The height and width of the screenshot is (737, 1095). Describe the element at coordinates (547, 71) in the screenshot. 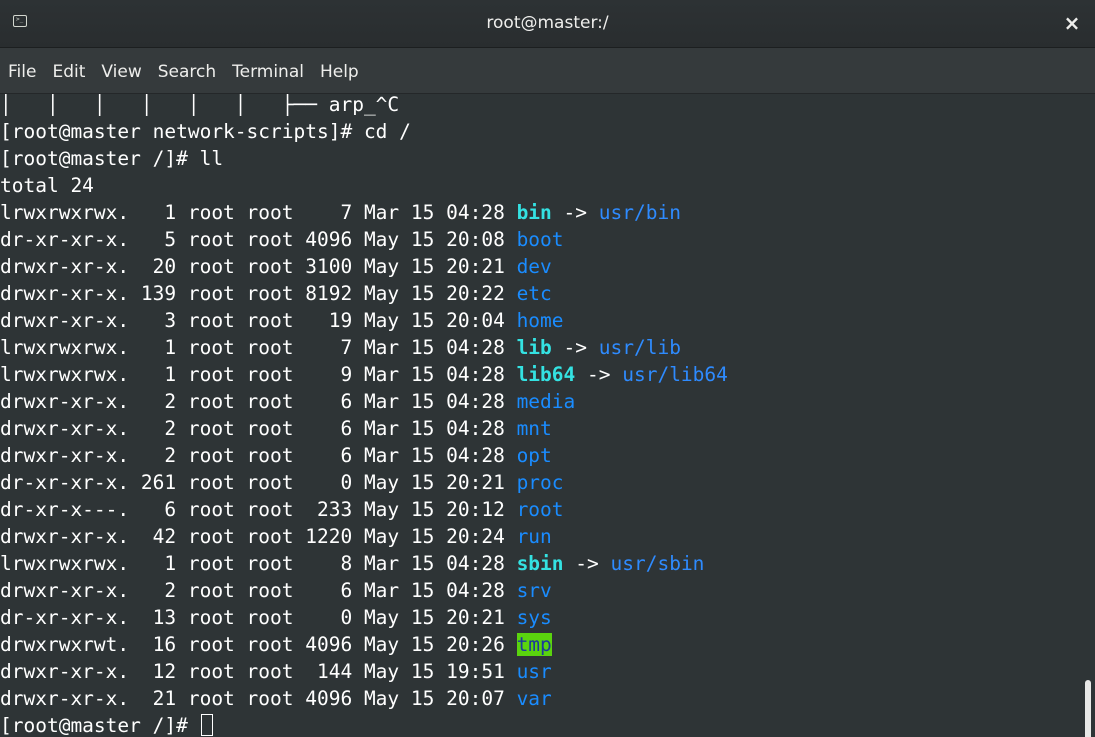

I see `menu-bar: File Edit View Search Terminal Help` at that location.